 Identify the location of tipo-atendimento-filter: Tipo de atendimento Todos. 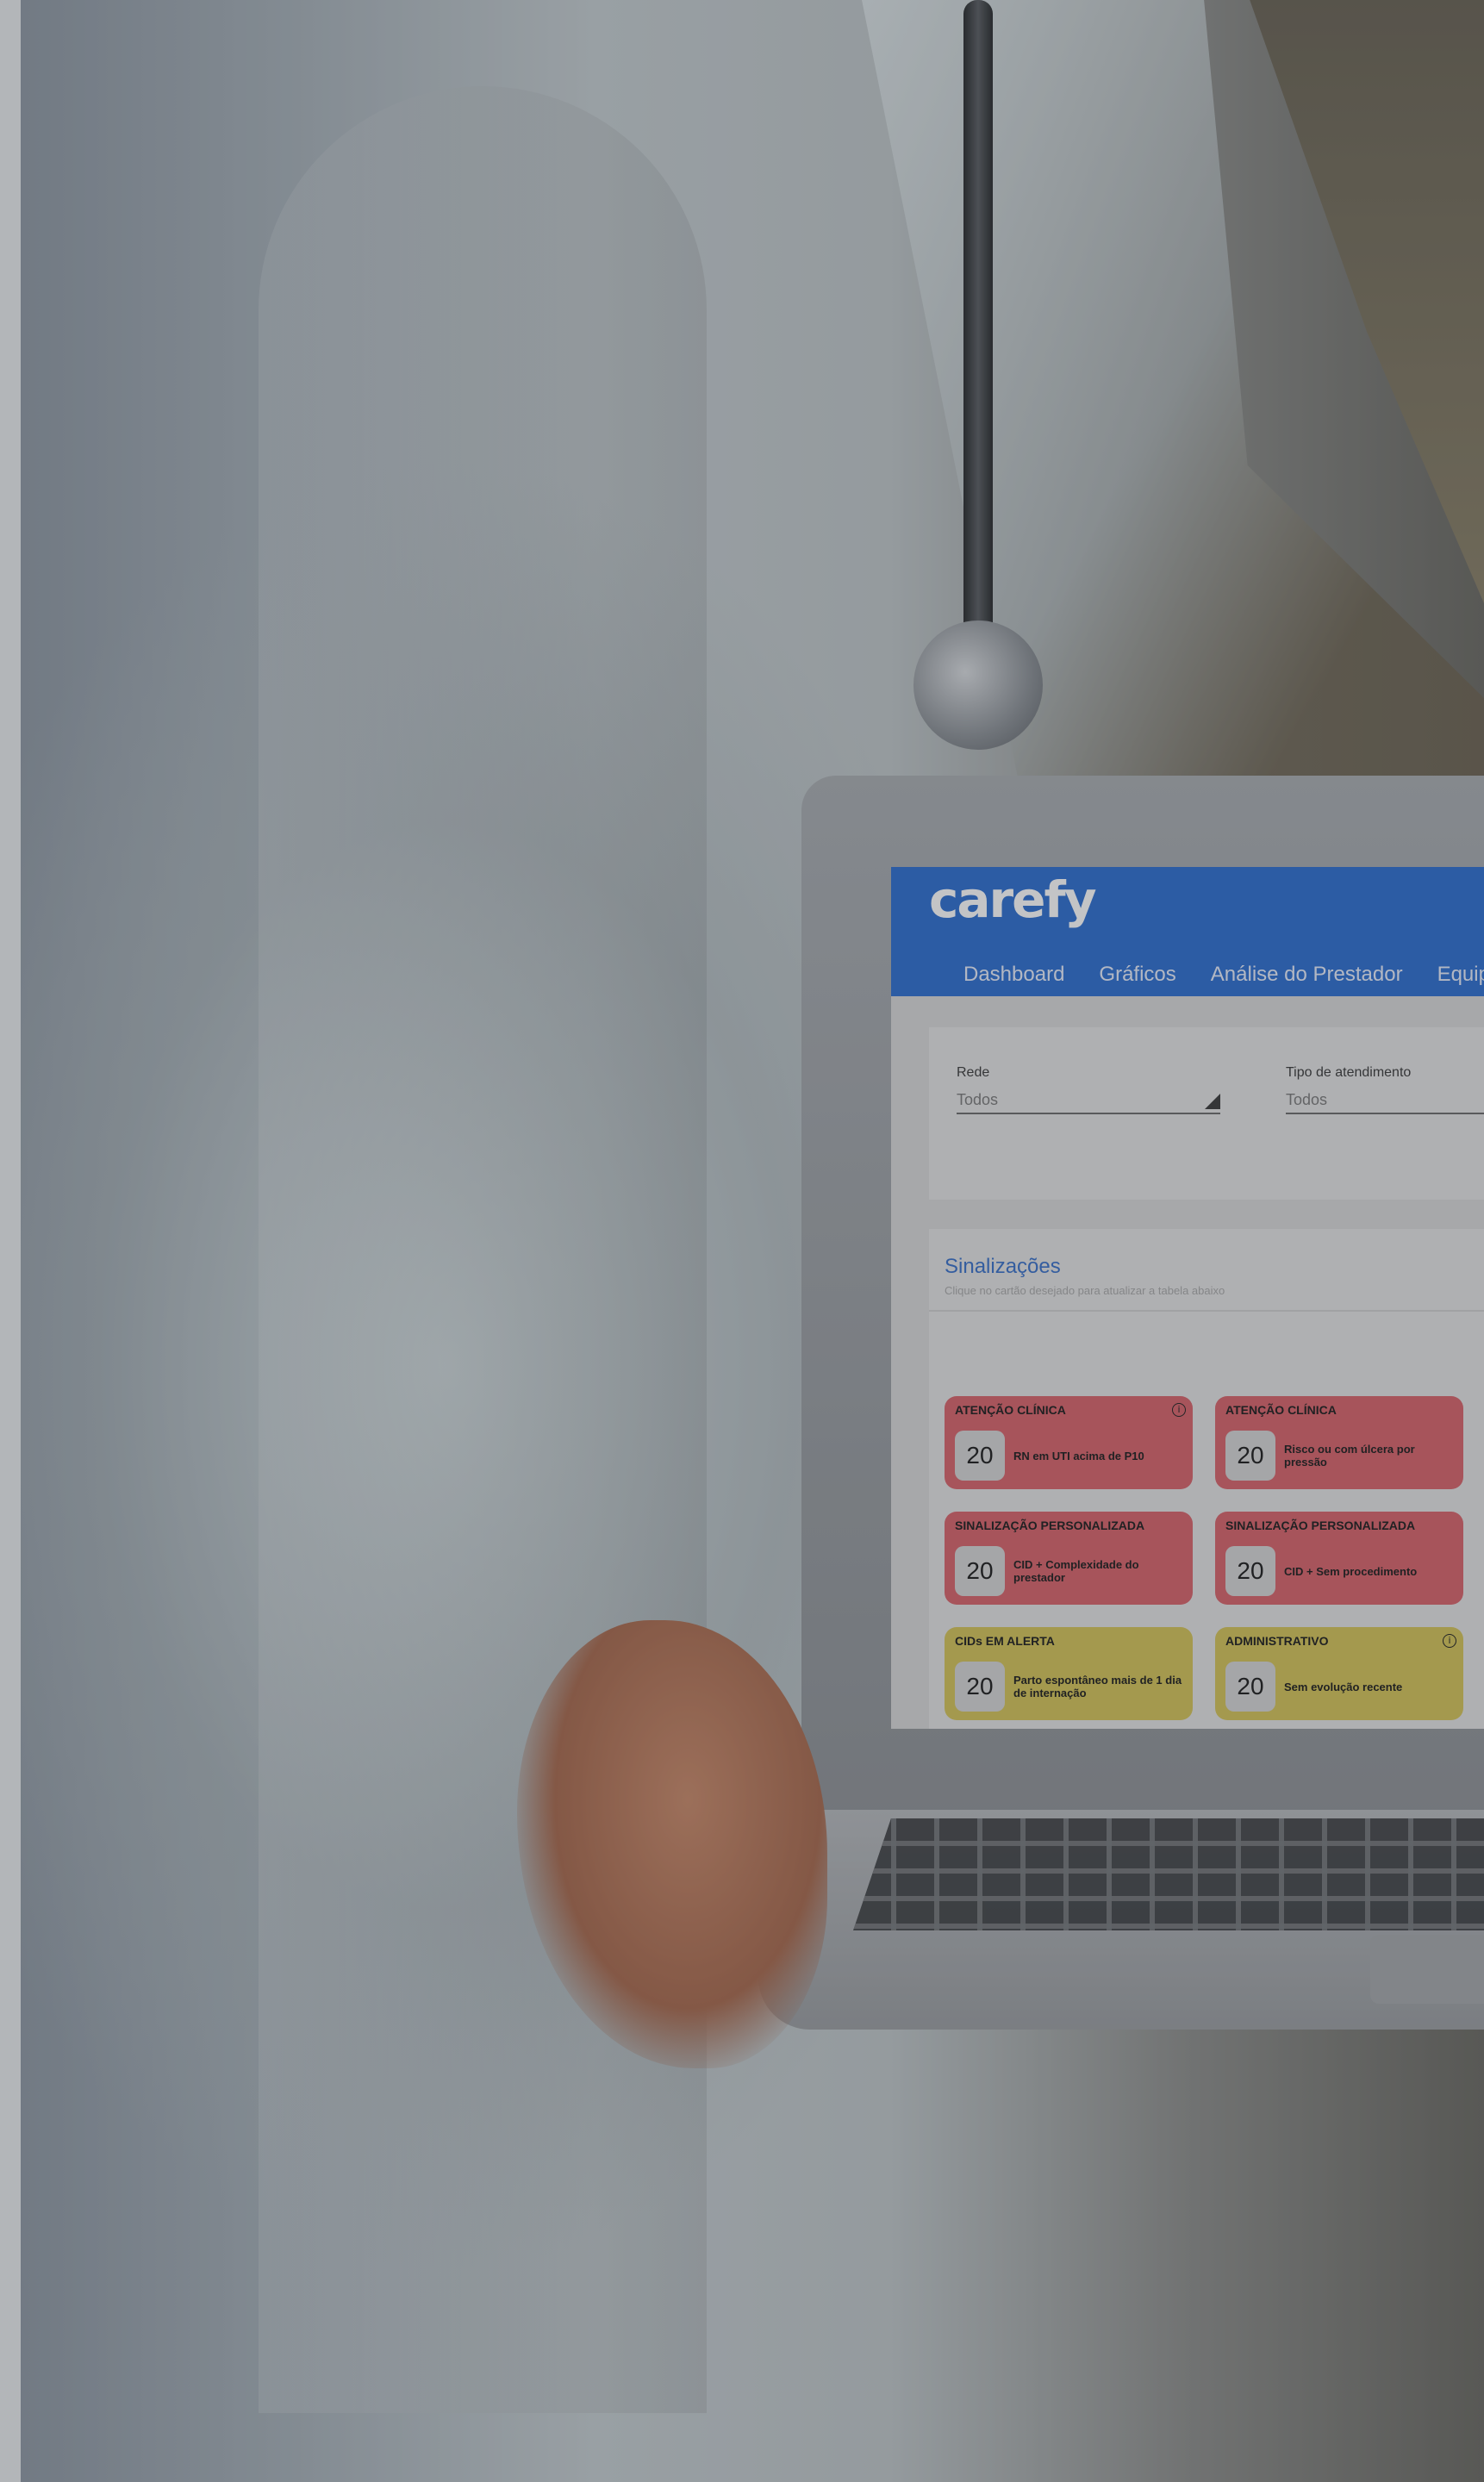
(1385, 1089).